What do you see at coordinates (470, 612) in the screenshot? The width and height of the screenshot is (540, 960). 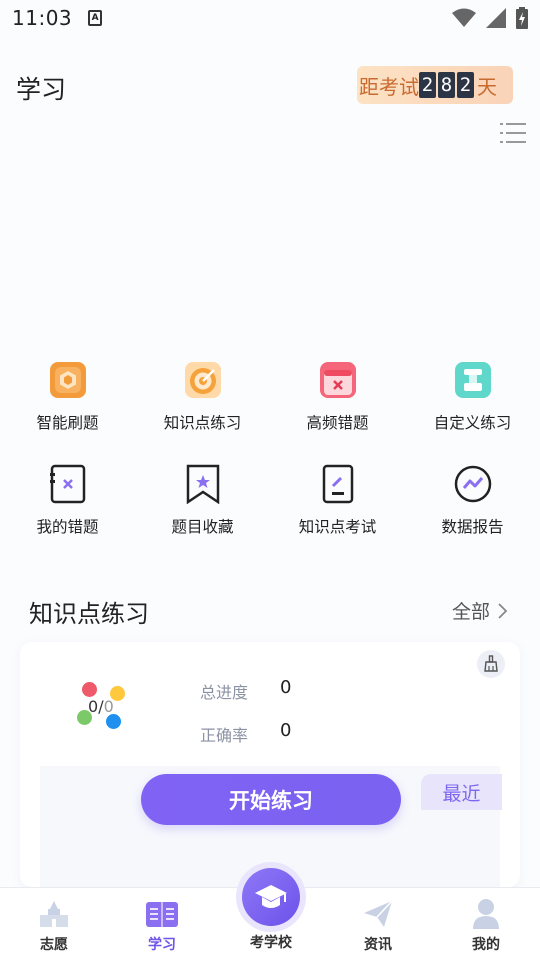 I see `view-all-label: 全部` at bounding box center [470, 612].